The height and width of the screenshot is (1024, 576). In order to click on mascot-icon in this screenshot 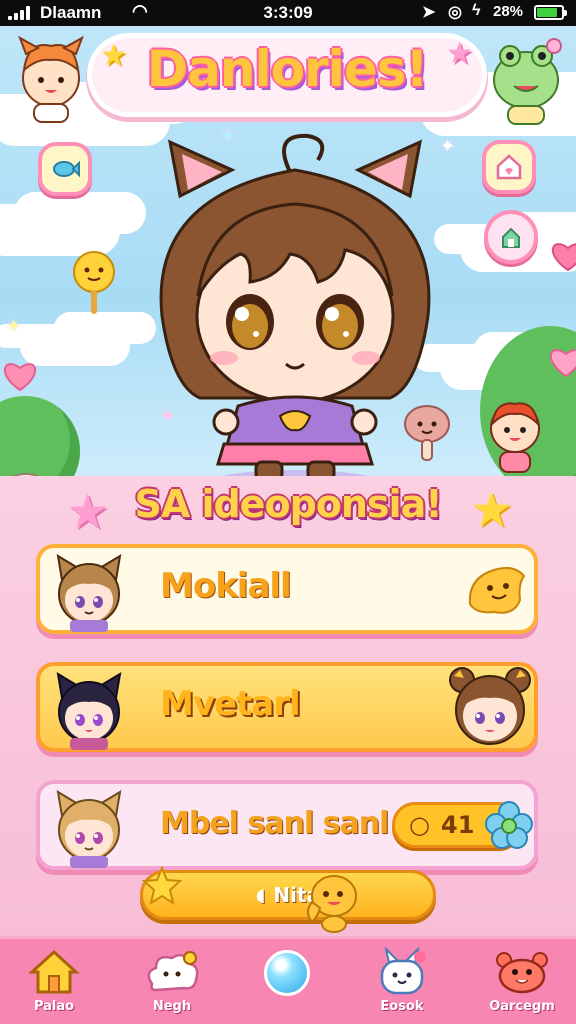, I will do `click(332, 904)`.